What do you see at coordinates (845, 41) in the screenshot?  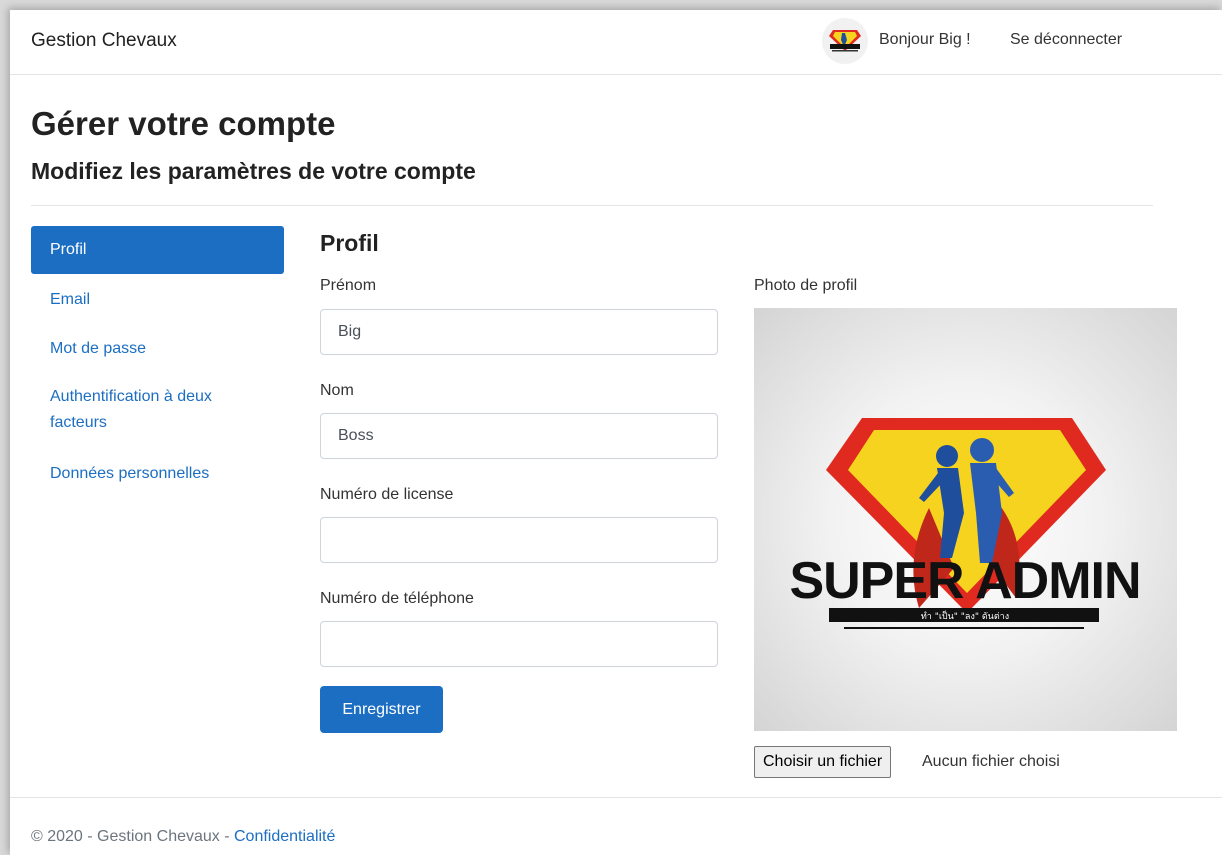 I see `user-avatar` at bounding box center [845, 41].